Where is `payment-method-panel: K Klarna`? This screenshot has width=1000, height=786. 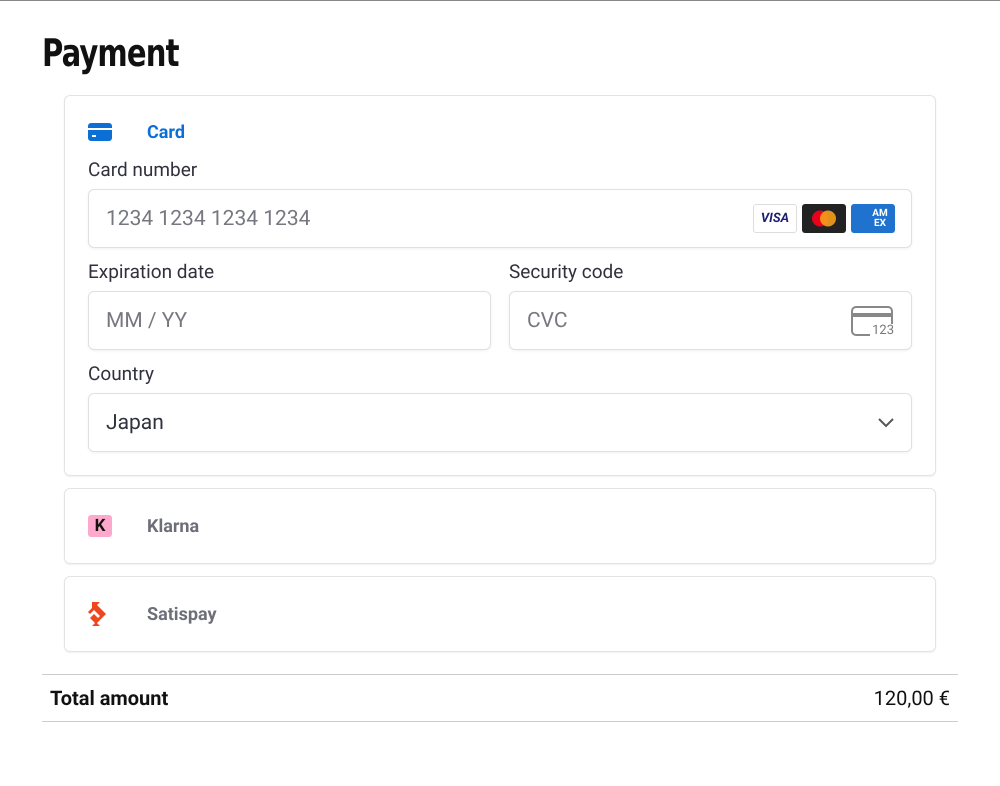 payment-method-panel: K Klarna is located at coordinates (500, 526).